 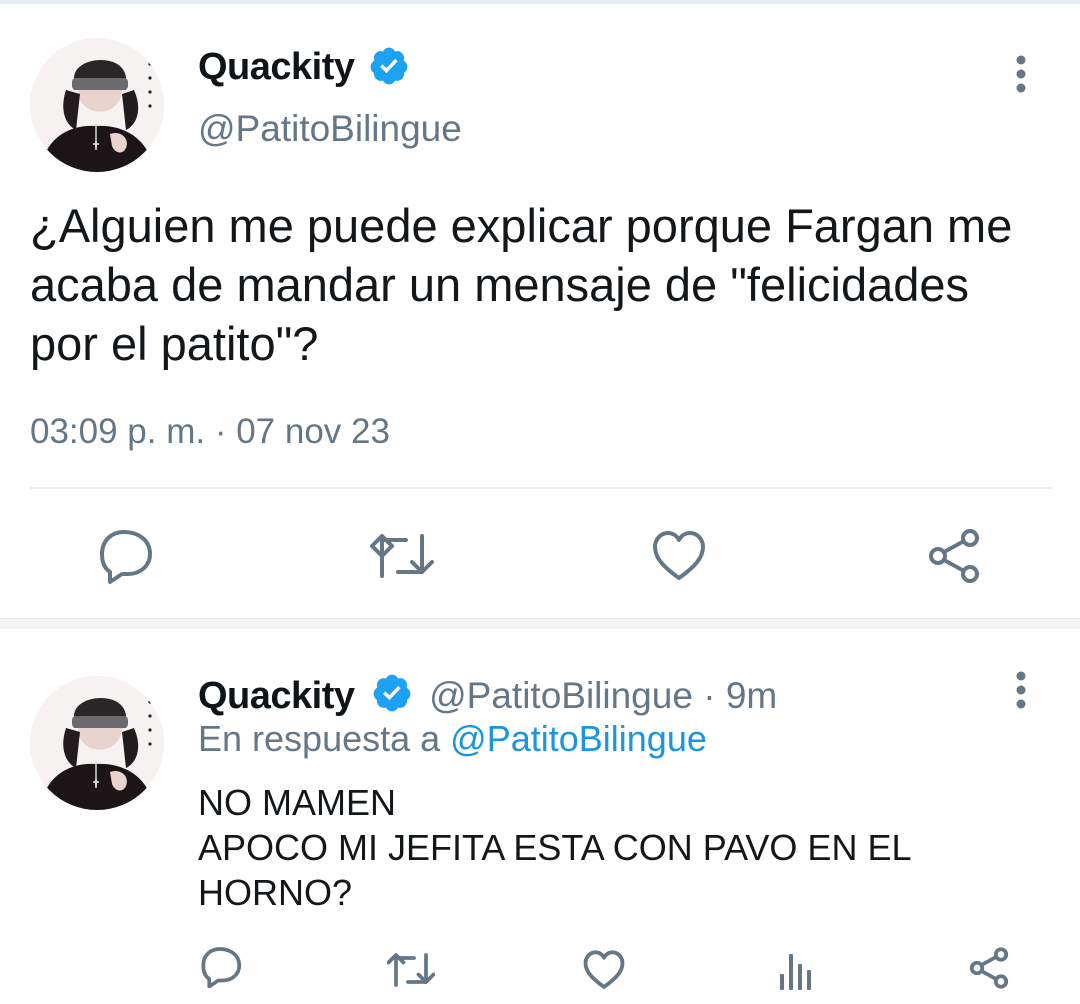 I want to click on tweet-text-line: HORNO?, so click(x=275, y=892).